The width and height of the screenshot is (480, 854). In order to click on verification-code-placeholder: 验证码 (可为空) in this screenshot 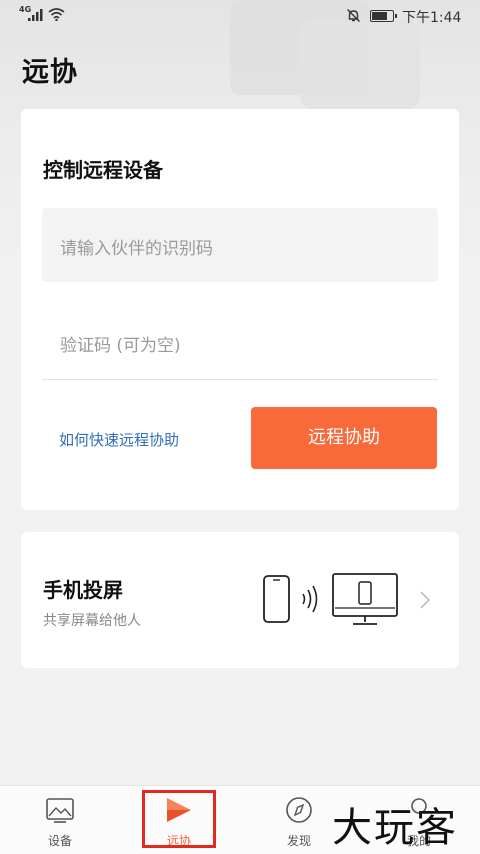, I will do `click(120, 346)`.